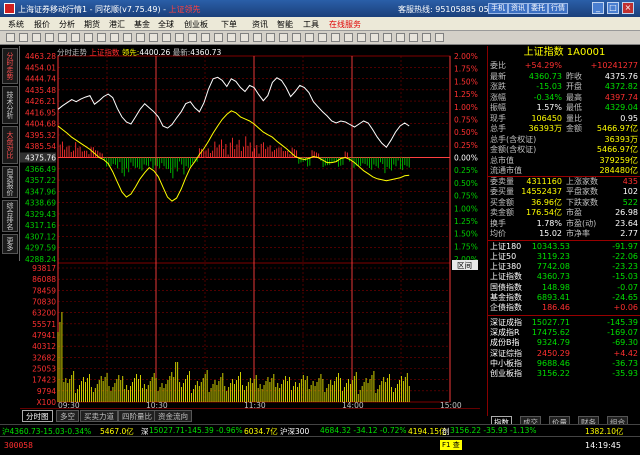 The image size is (640, 455). Describe the element at coordinates (613, 8) in the screenshot. I see `maximize-icon: □` at that location.